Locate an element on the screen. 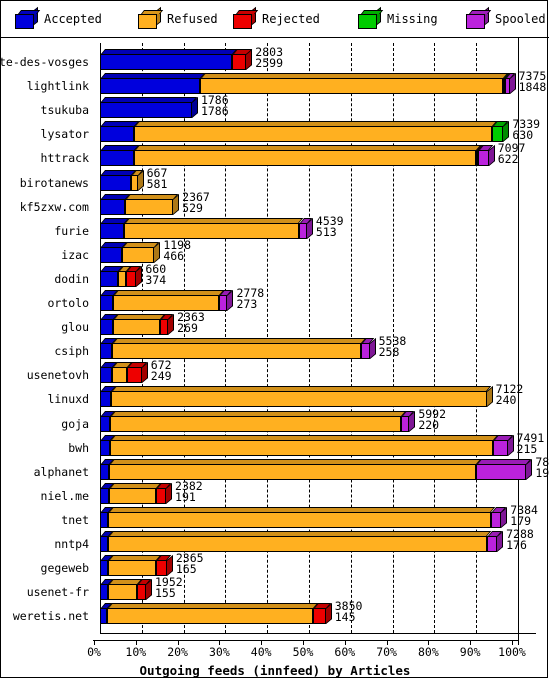 The image size is (550, 680). axis-floor is located at coordinates (305, 640).